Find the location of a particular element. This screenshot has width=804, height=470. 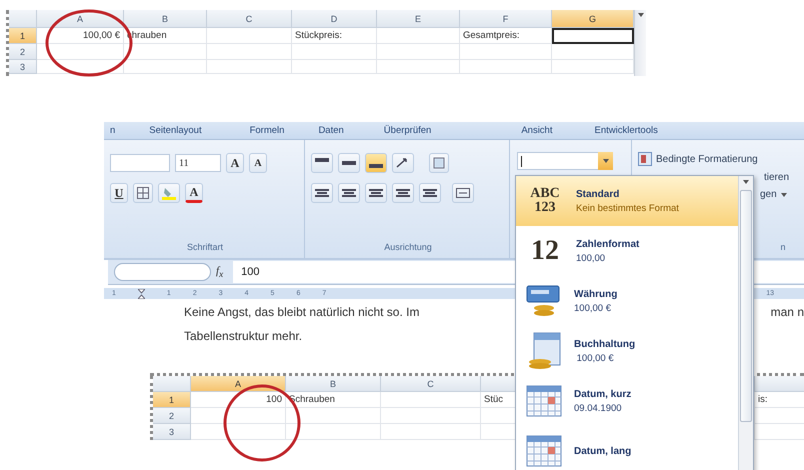

option-example: Kein bestimmtes Format is located at coordinates (627, 208).